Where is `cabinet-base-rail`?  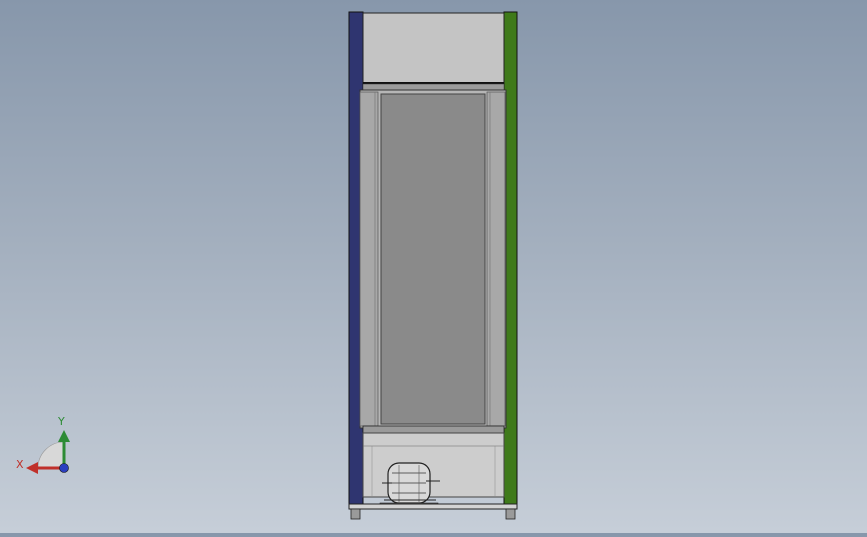 cabinet-base-rail is located at coordinates (433, 506).